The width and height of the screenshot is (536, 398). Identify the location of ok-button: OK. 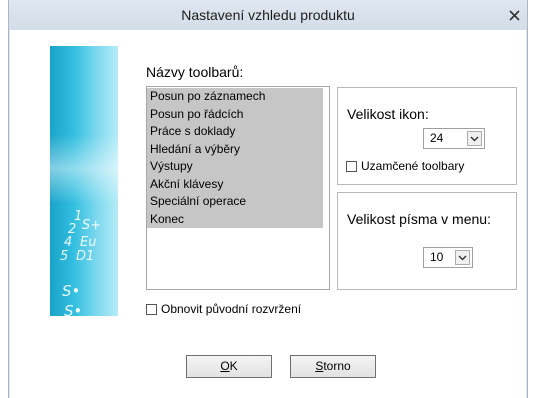
(229, 366).